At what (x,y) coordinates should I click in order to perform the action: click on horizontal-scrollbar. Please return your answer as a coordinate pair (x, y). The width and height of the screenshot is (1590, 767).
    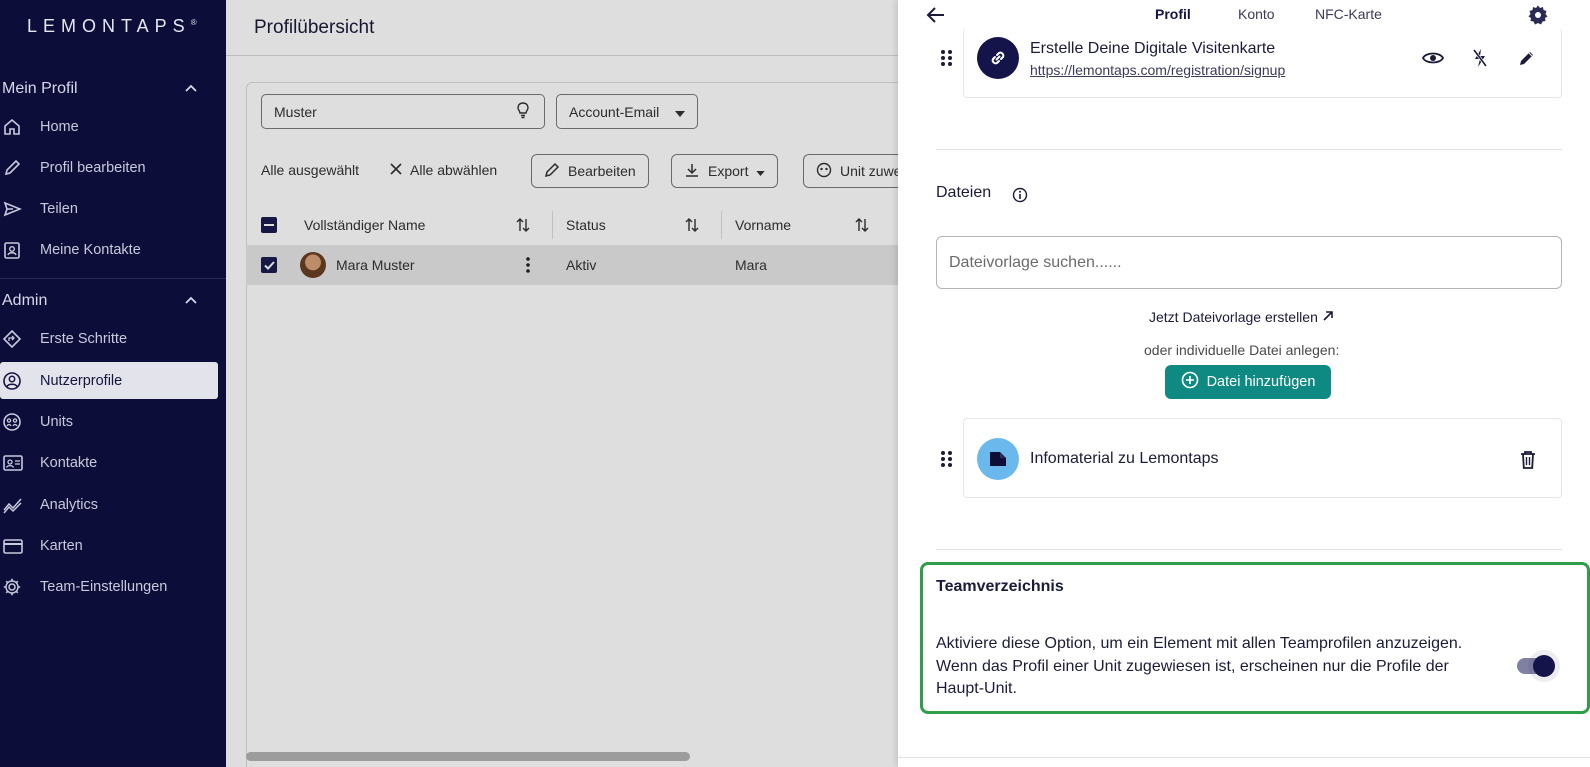
    Looking at the image, I should click on (468, 756).